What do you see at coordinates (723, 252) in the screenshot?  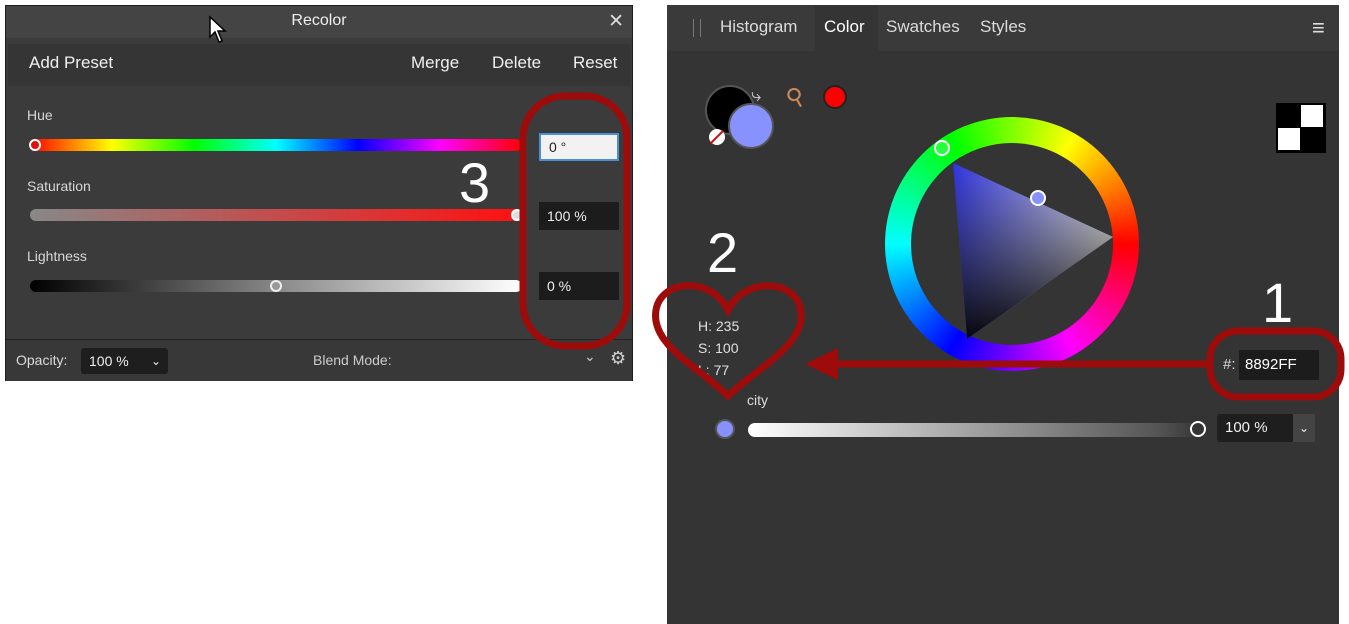 I see `annotation-number-2: 2` at bounding box center [723, 252].